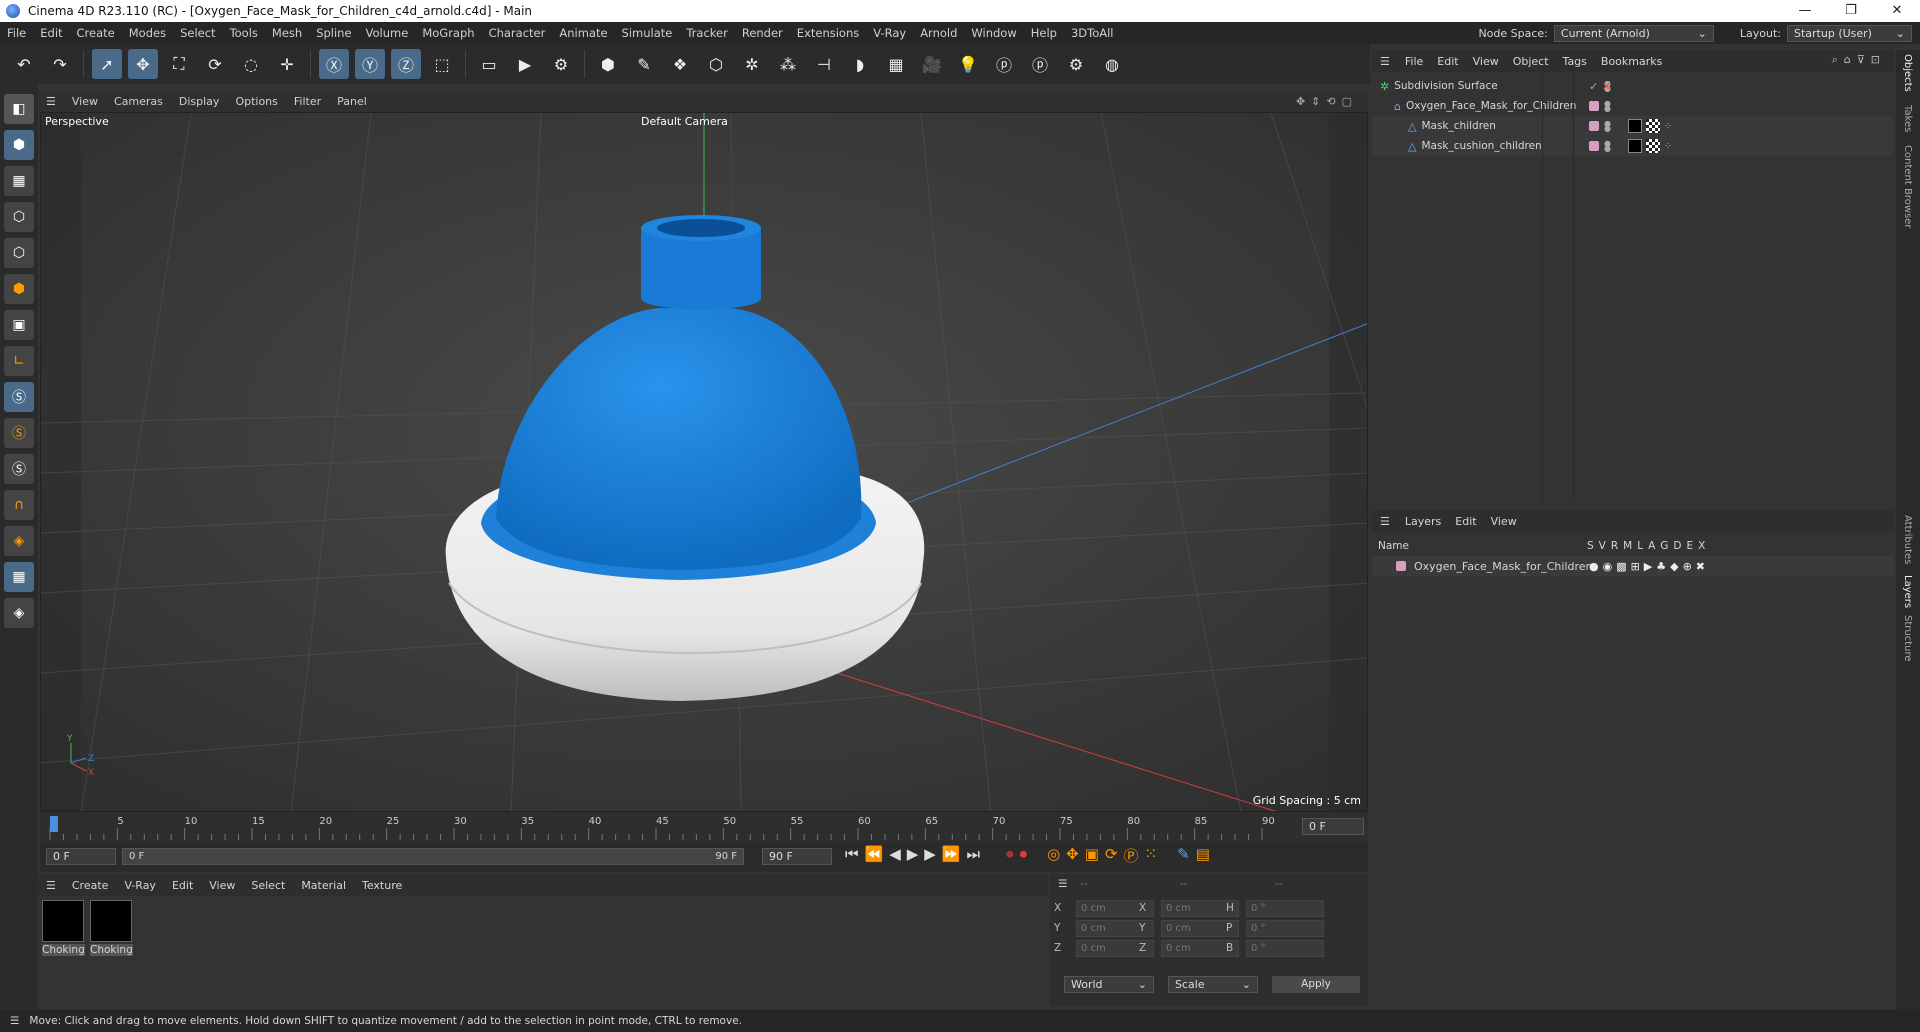  I want to click on menu-select: Select, so click(197, 33).